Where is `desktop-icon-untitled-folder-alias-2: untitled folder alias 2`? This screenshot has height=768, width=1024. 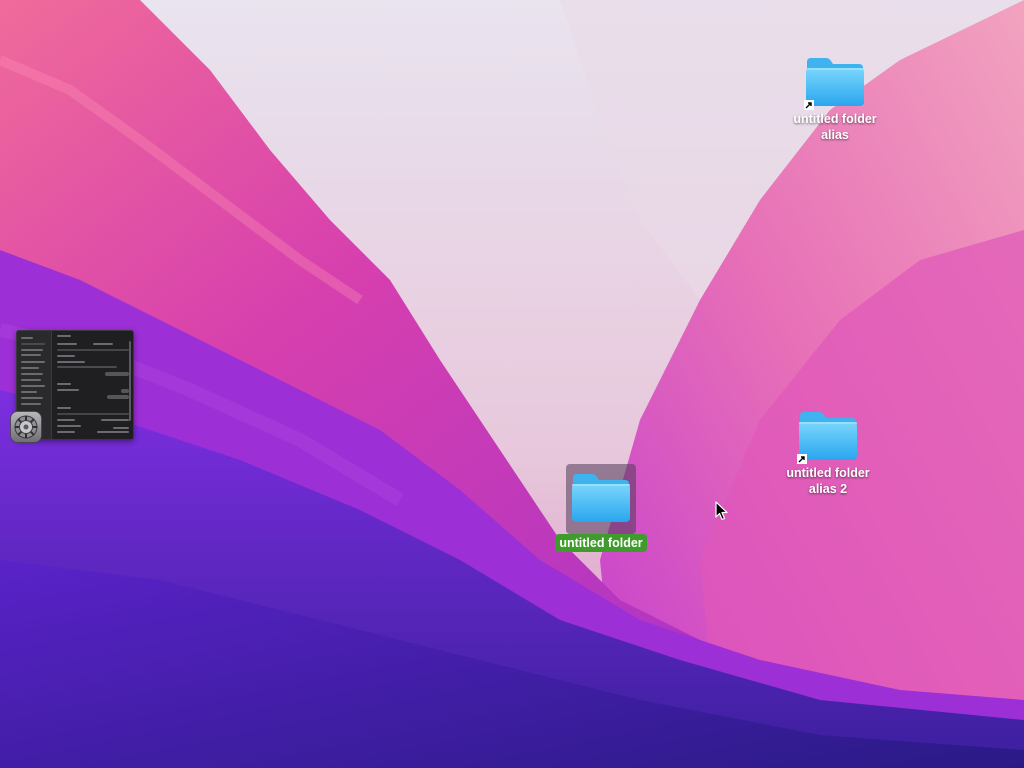 desktop-icon-untitled-folder-alias-2: untitled folder alias 2 is located at coordinates (828, 453).